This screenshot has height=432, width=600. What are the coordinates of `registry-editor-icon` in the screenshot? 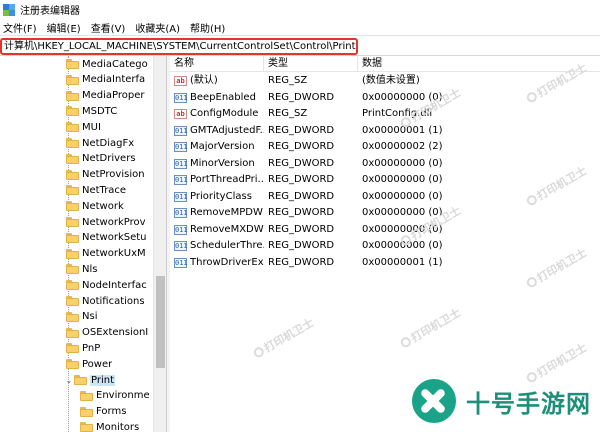 It's located at (9, 9).